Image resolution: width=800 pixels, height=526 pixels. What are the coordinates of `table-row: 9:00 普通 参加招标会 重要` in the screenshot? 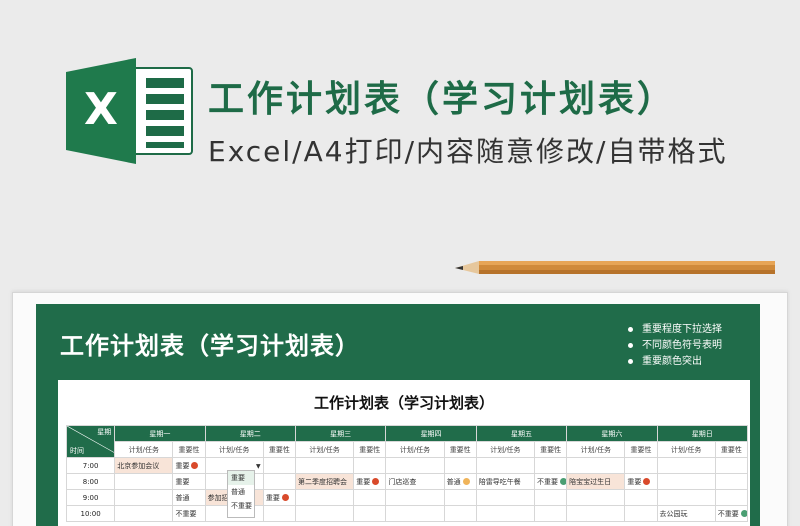 It's located at (407, 497).